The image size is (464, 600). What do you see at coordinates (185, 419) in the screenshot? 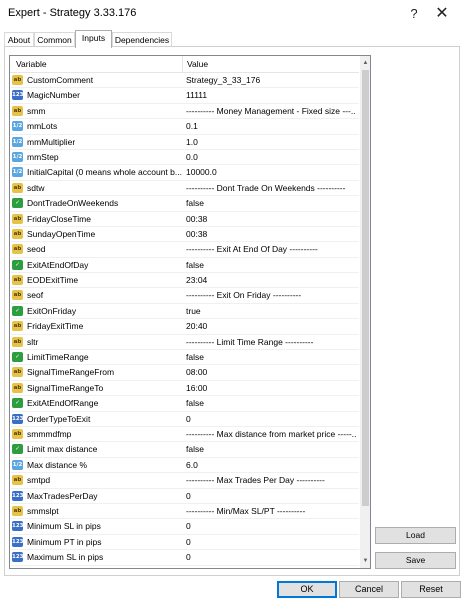
I see `parameter-row: 123 OrderTypeToExit 0` at bounding box center [185, 419].